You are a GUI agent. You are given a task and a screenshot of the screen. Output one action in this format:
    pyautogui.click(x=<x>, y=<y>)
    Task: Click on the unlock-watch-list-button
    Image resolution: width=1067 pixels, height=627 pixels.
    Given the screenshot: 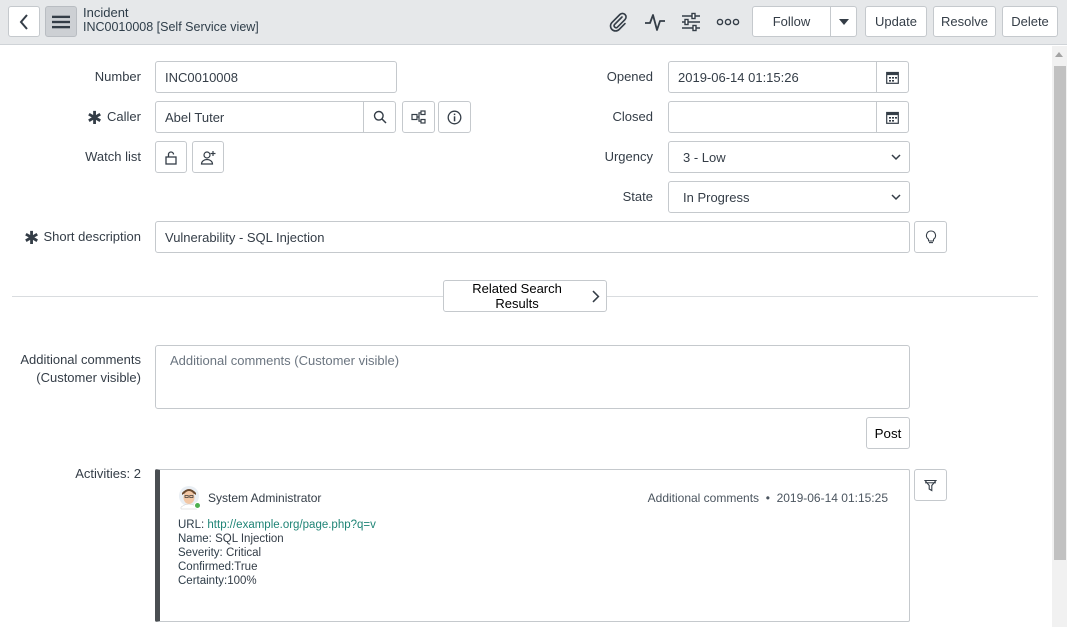 What is the action you would take?
    pyautogui.click(x=171, y=157)
    